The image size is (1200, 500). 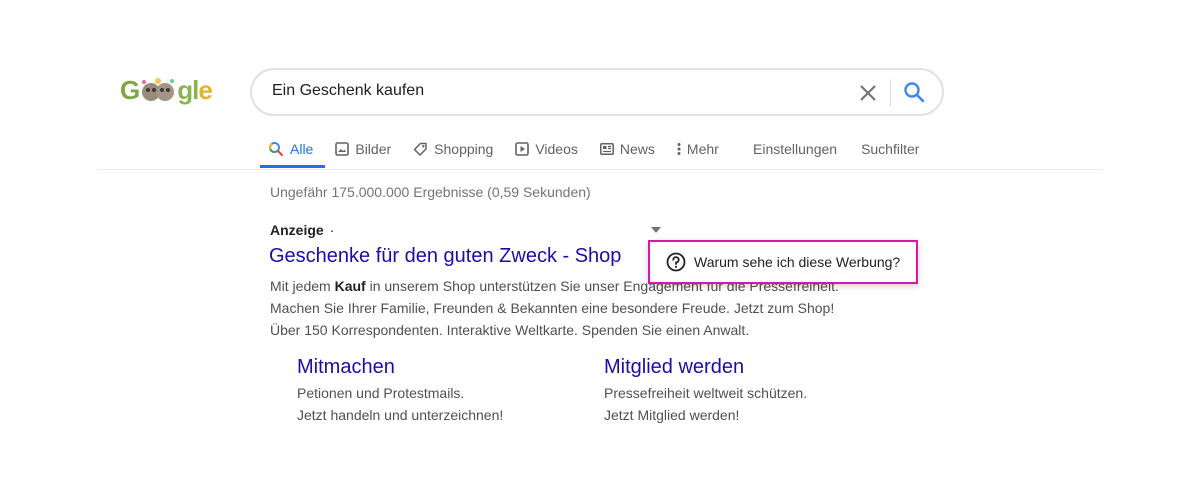 What do you see at coordinates (672, 415) in the screenshot?
I see `sitelink-desc: Jetzt Mitglied werden!` at bounding box center [672, 415].